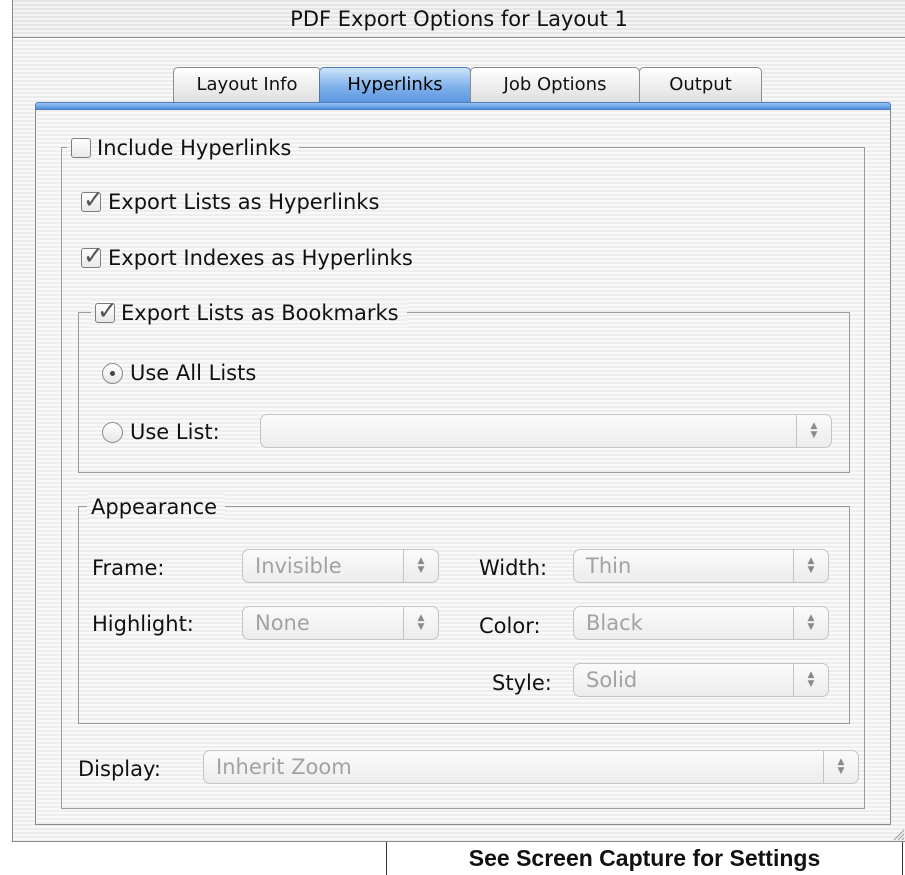  I want to click on style-label: Style:, so click(522, 683).